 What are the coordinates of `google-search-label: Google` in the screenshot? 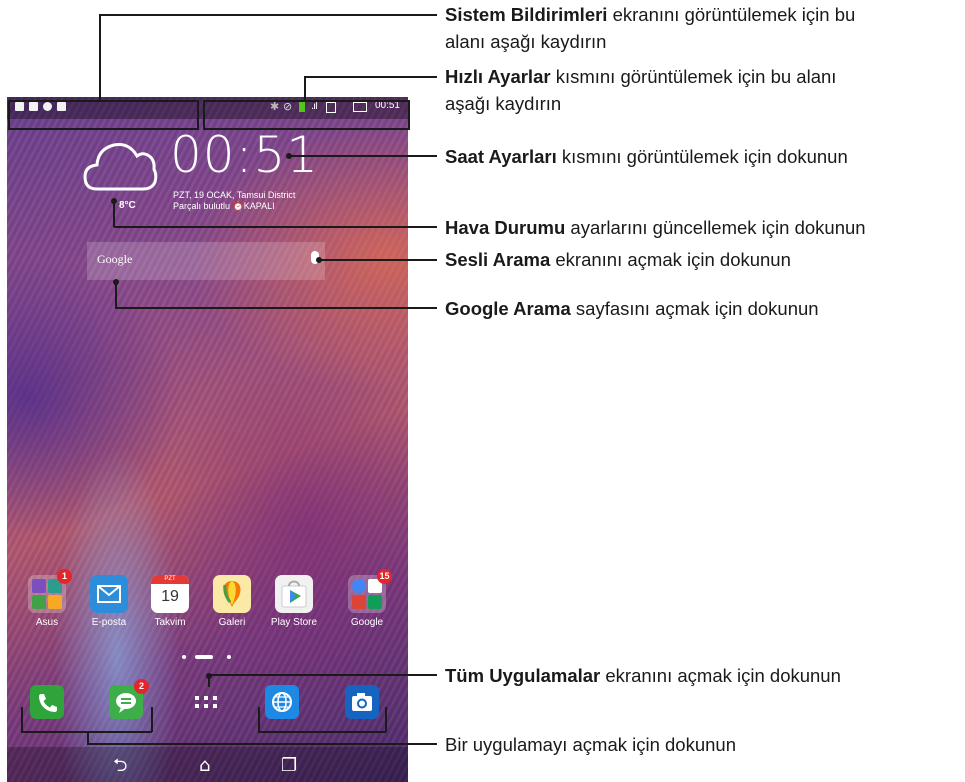 It's located at (115, 259).